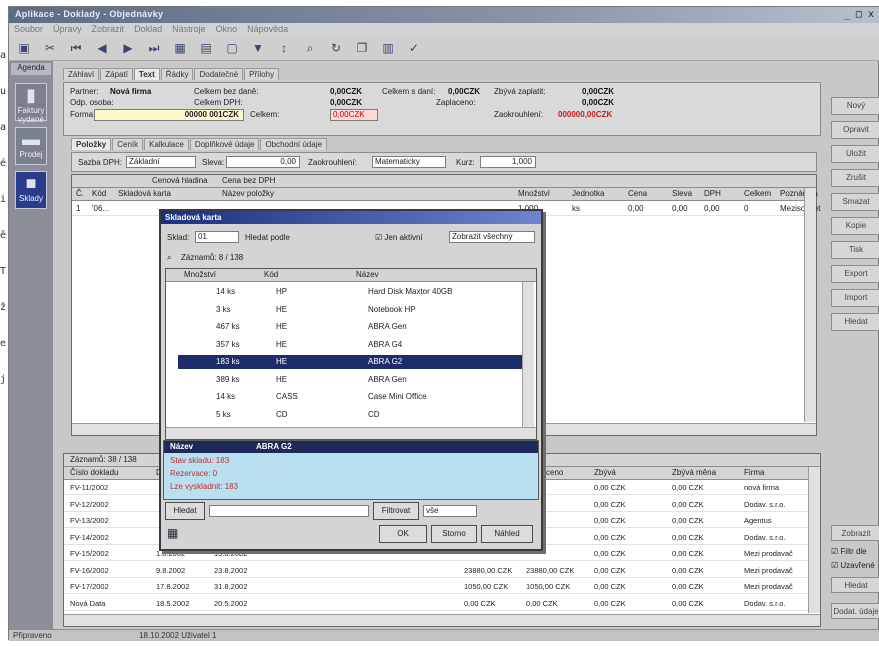 This screenshot has width=879, height=646. I want to click on find-button: Hledat, so click(855, 585).